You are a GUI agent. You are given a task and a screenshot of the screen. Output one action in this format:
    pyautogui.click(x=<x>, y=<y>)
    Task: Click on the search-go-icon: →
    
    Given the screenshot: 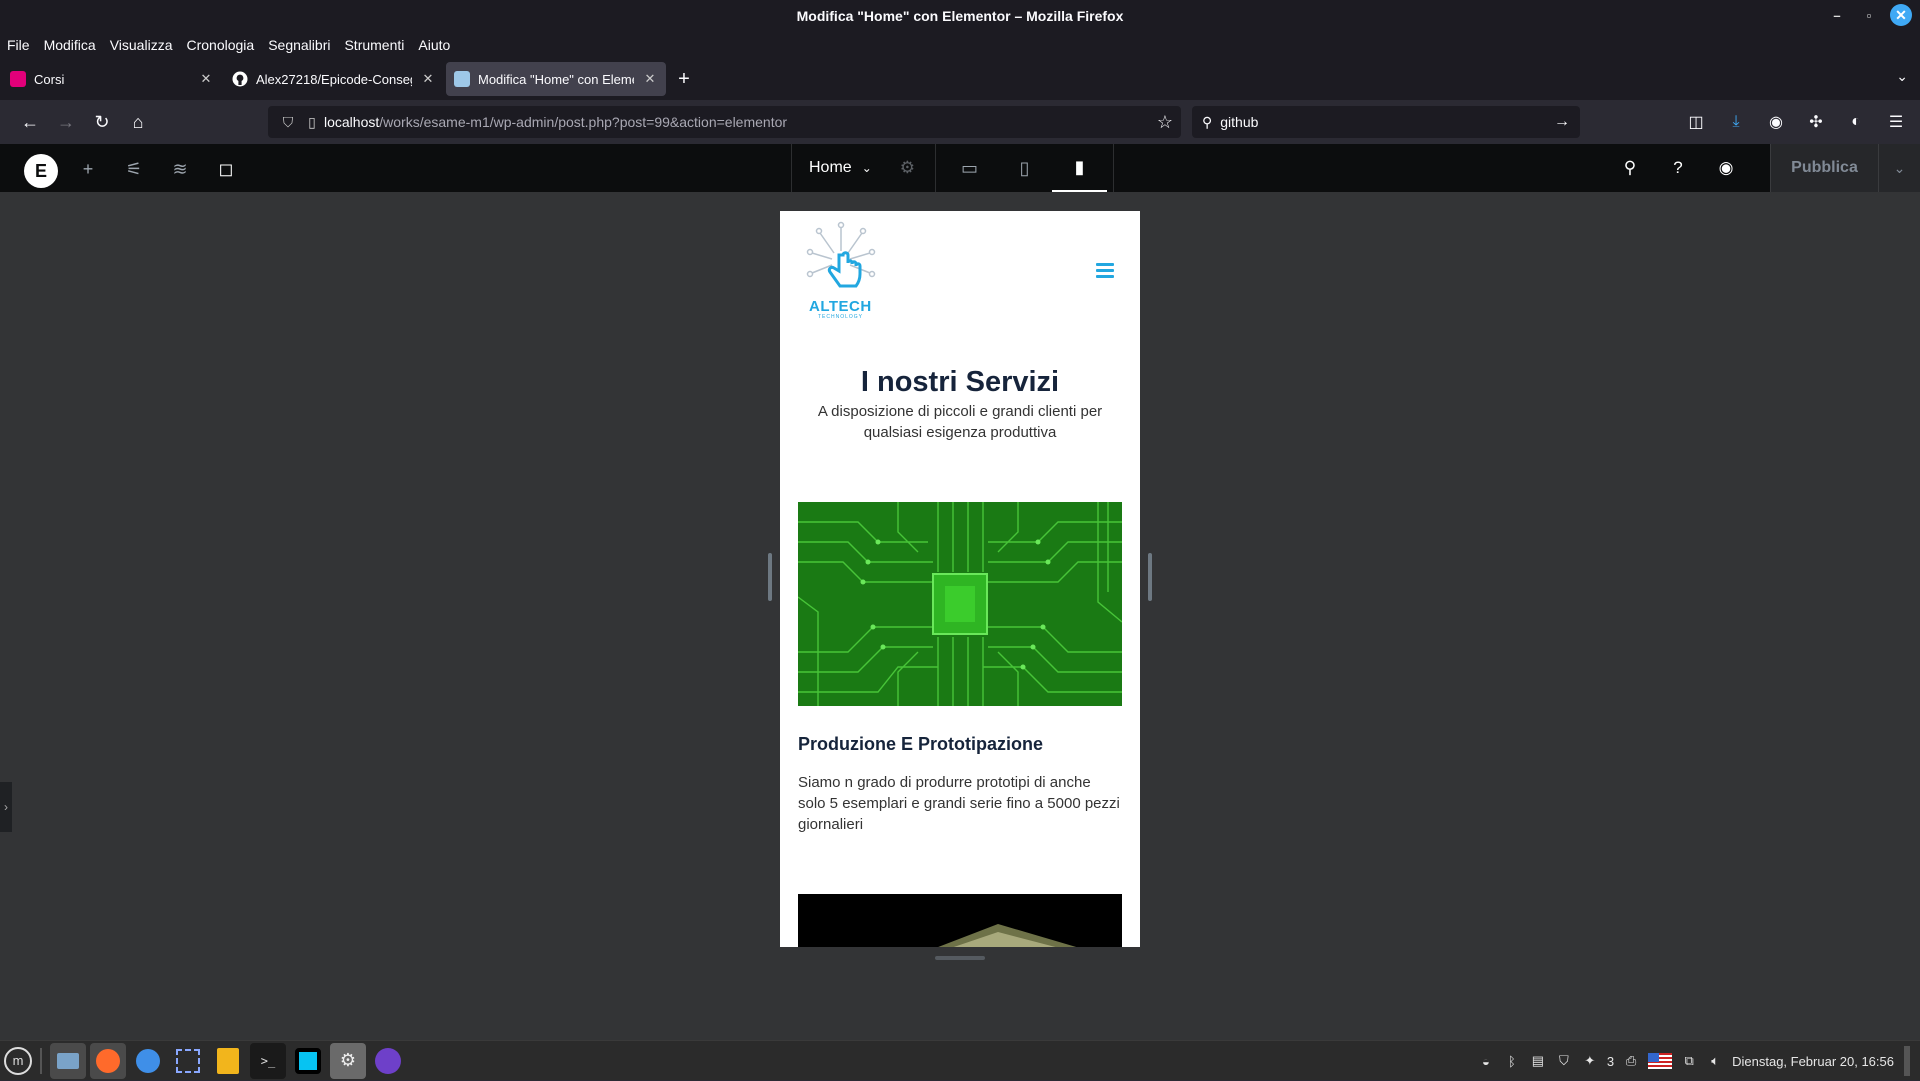 What is the action you would take?
    pyautogui.click(x=1562, y=122)
    